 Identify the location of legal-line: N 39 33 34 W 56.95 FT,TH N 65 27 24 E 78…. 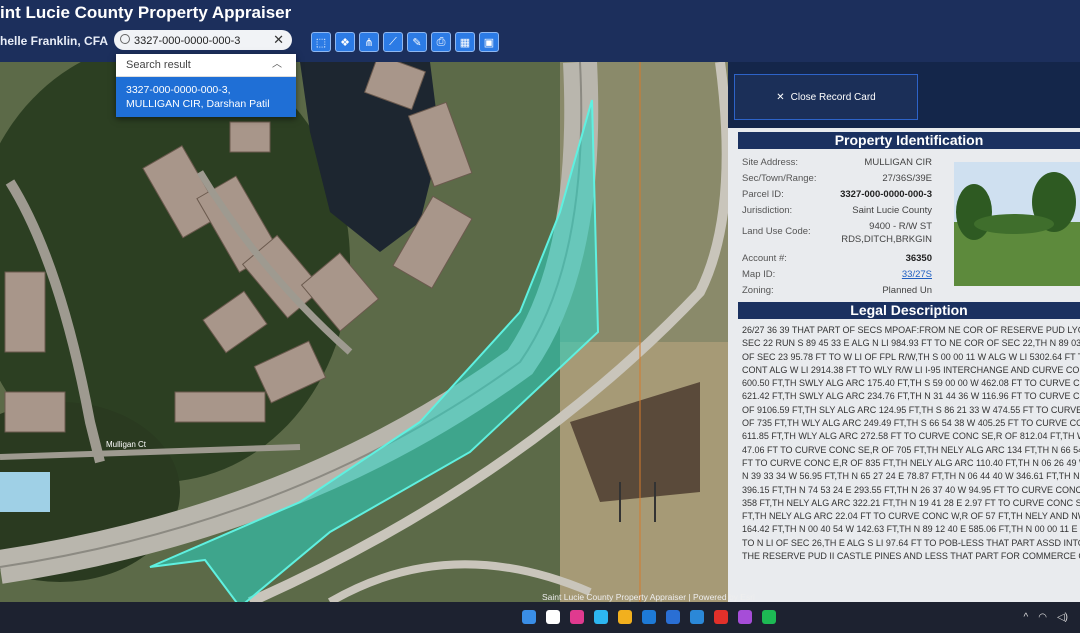
(911, 476).